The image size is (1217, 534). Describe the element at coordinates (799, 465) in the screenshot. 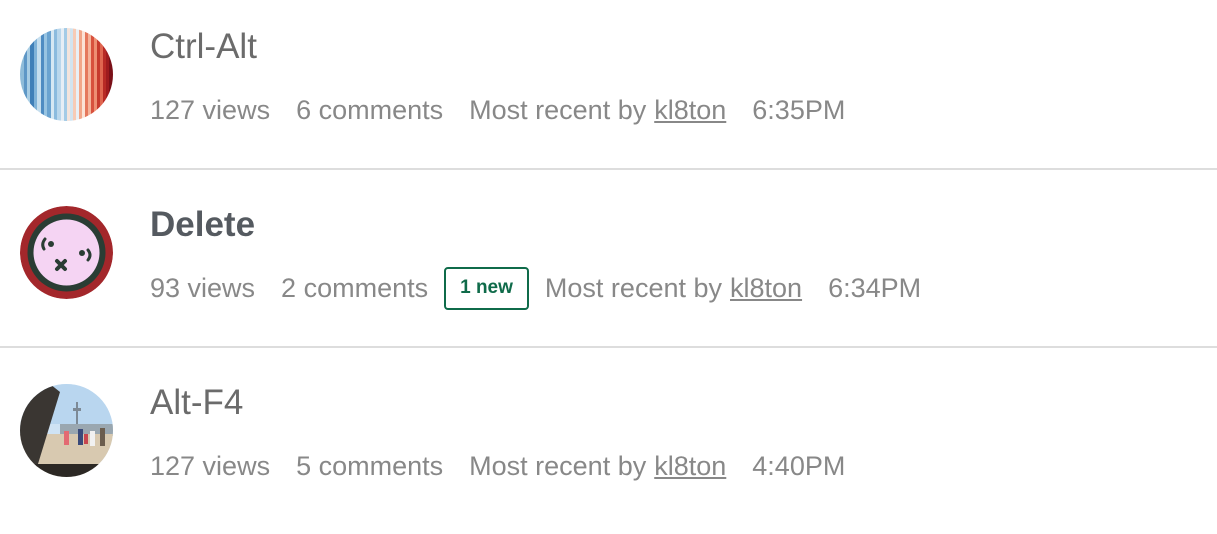

I see `last-activity-time: 4:40PM` at that location.